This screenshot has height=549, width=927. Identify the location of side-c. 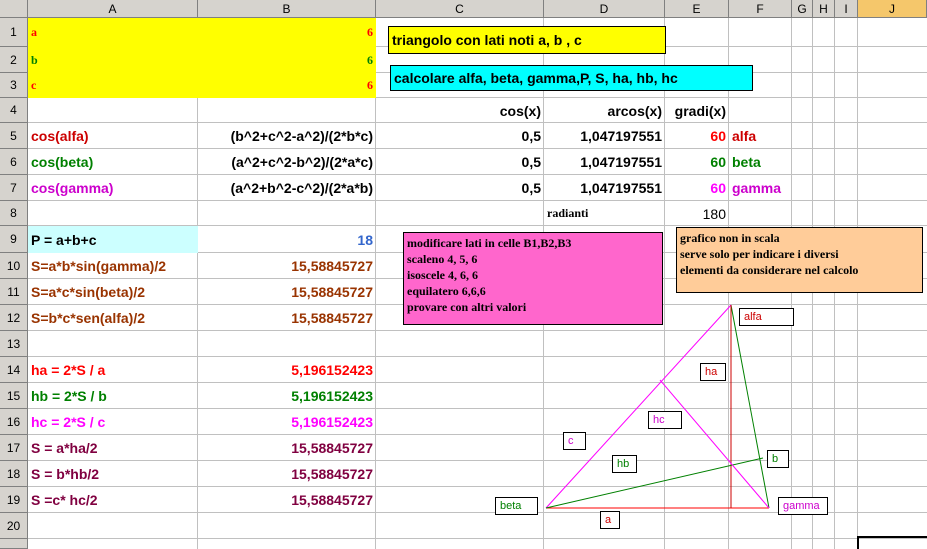
(638, 406).